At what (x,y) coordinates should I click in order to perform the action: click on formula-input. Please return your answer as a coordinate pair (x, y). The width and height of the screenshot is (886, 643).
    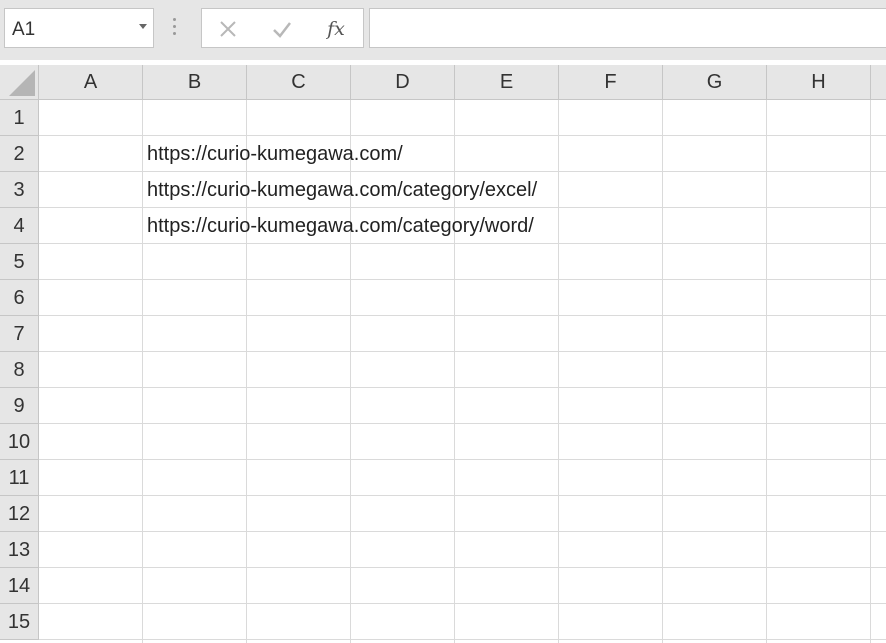
    Looking at the image, I should click on (627, 28).